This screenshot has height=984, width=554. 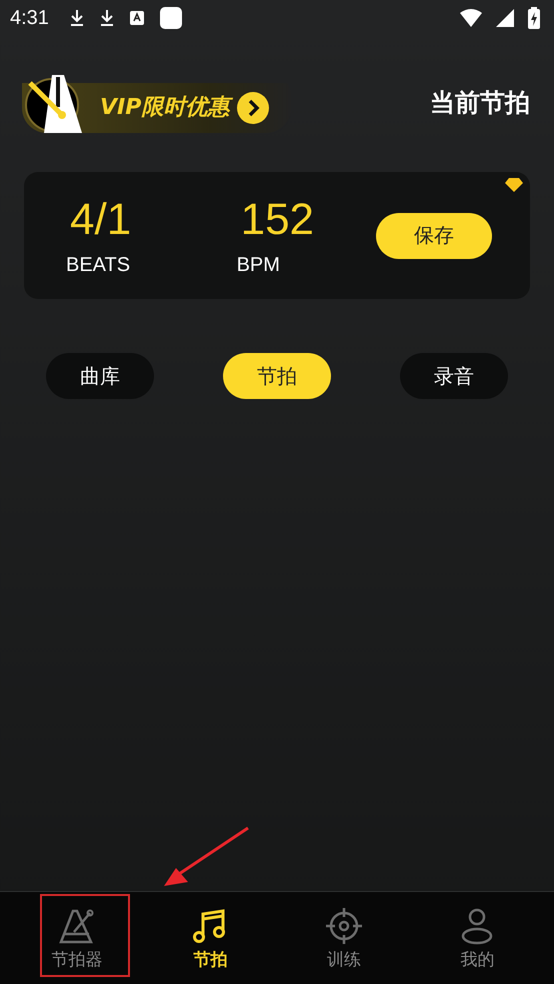 What do you see at coordinates (210, 938) in the screenshot?
I see `nav-tab: 节拍` at bounding box center [210, 938].